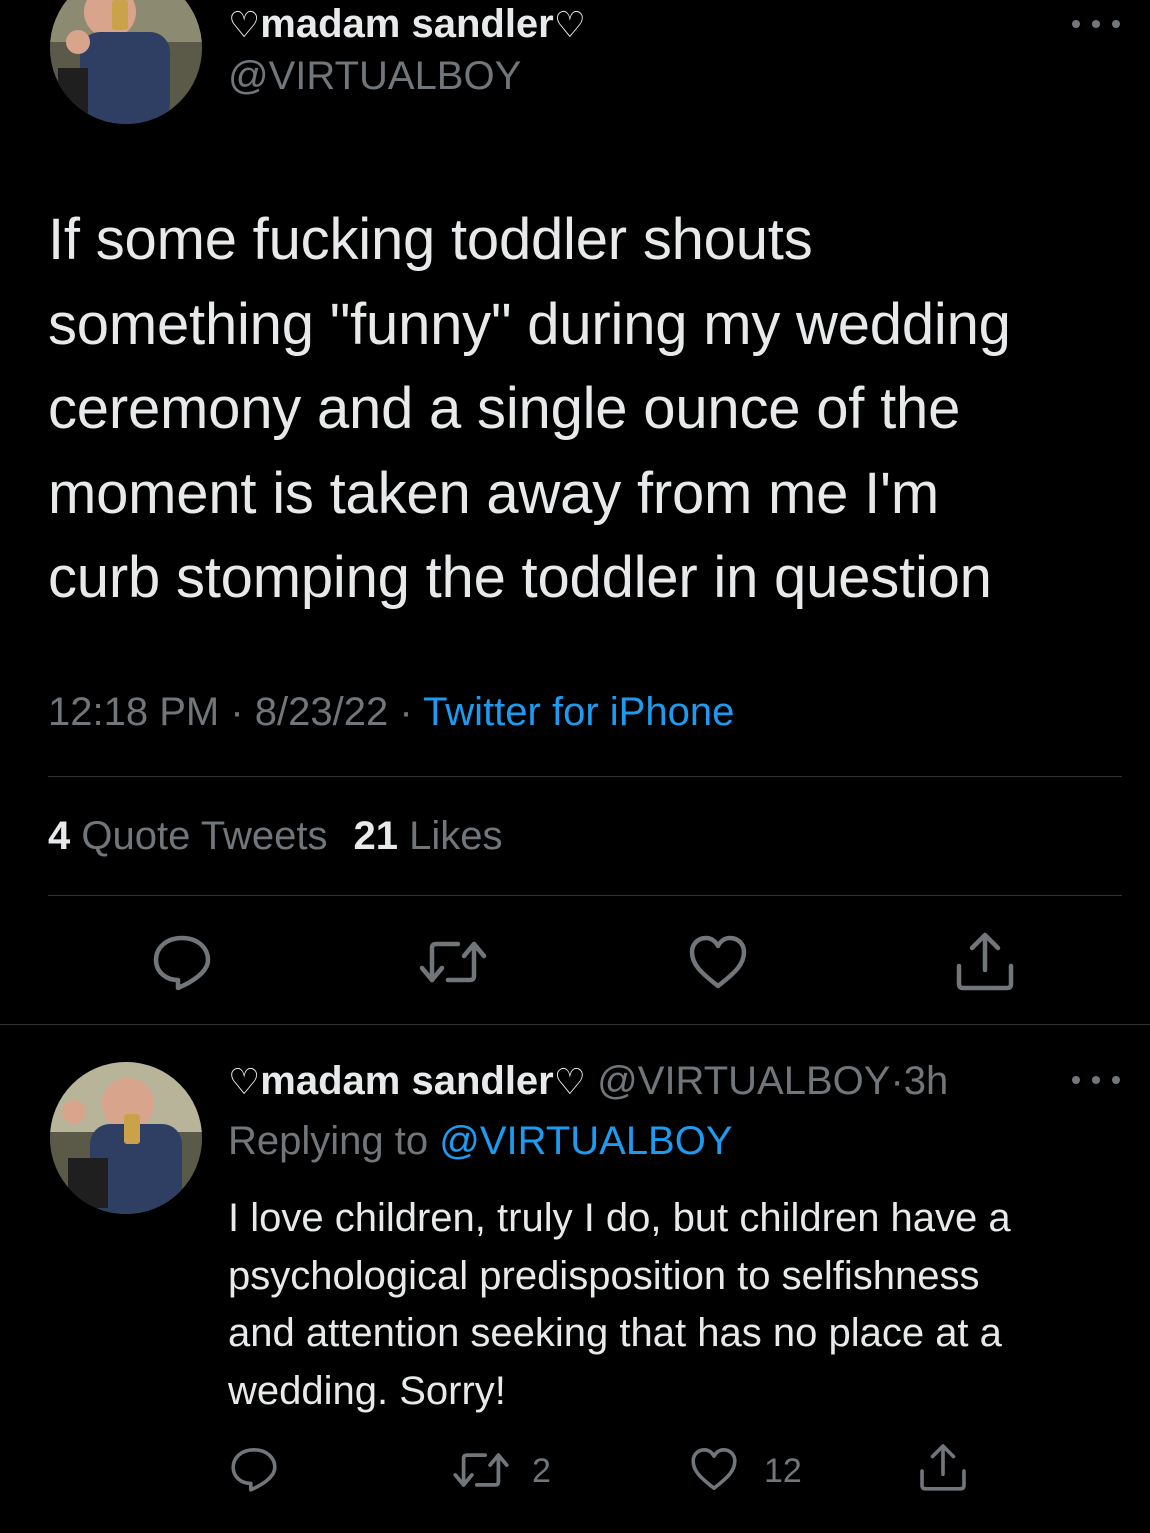  I want to click on like-count: 12, so click(783, 1471).